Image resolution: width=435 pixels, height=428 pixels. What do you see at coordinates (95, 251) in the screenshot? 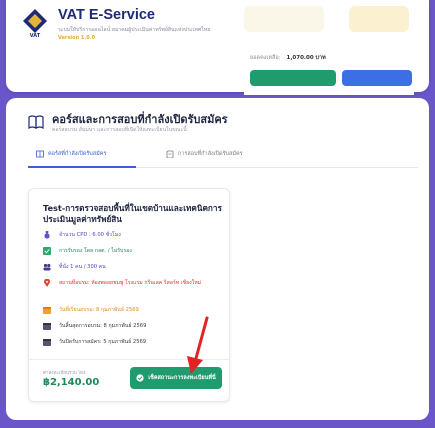
I see `course-approval: การรับรอง โดย กลต. / ไม่รับรอง` at bounding box center [95, 251].